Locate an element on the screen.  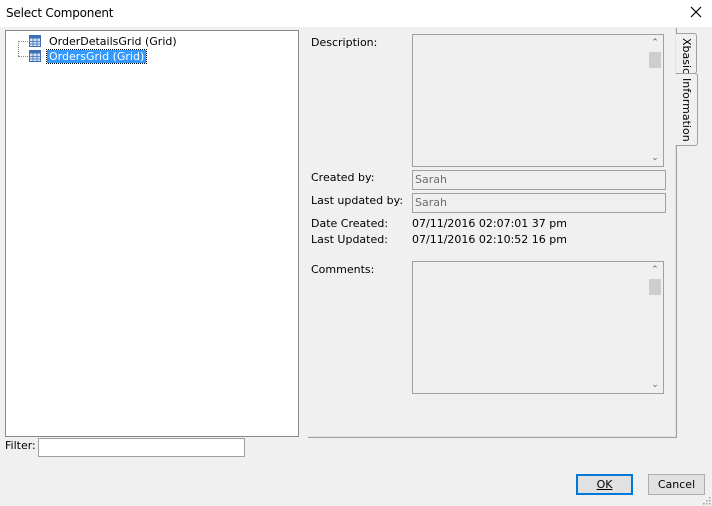
ok-button: OK is located at coordinates (604, 484).